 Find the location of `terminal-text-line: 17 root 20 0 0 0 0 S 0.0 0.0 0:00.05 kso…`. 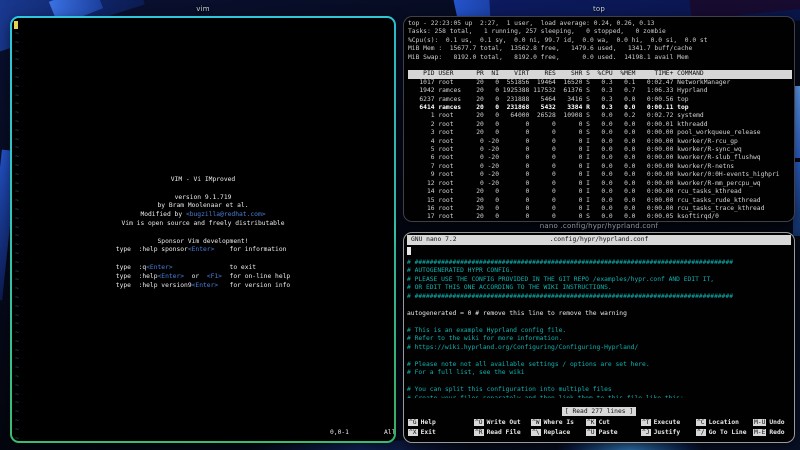

terminal-text-line: 17 root 20 0 0 0 0 S 0.0 0.0 0:00.05 kso… is located at coordinates (563, 217).